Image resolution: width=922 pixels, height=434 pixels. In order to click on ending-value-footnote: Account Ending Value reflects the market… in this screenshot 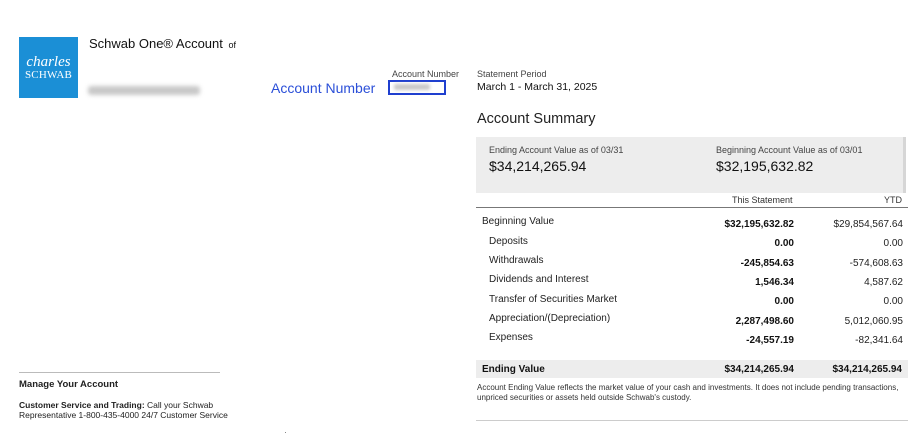, I will do `click(688, 392)`.